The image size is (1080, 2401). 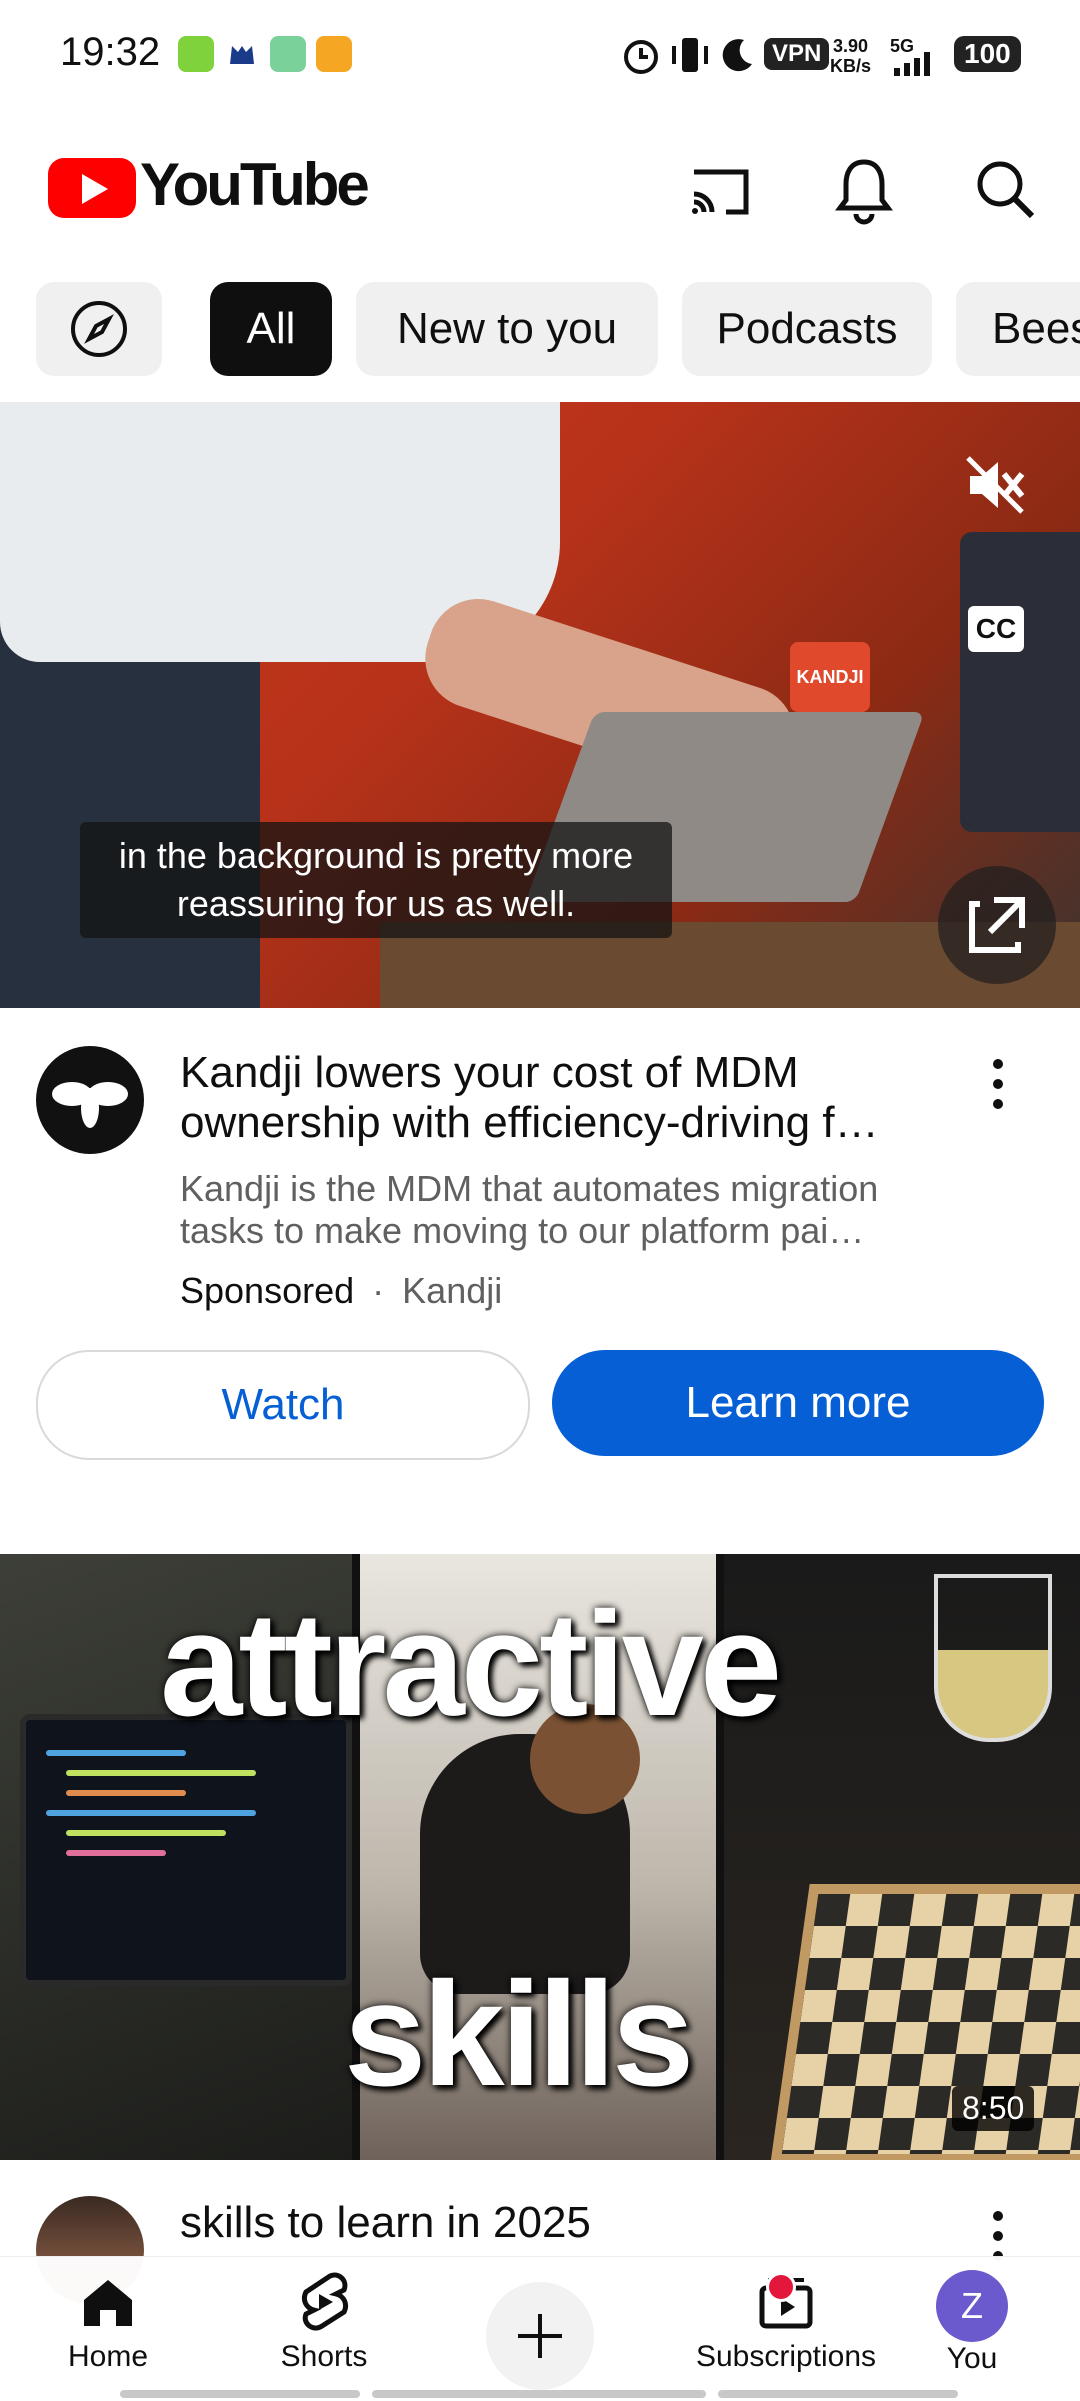 What do you see at coordinates (996, 629) in the screenshot?
I see `captions-button: CC` at bounding box center [996, 629].